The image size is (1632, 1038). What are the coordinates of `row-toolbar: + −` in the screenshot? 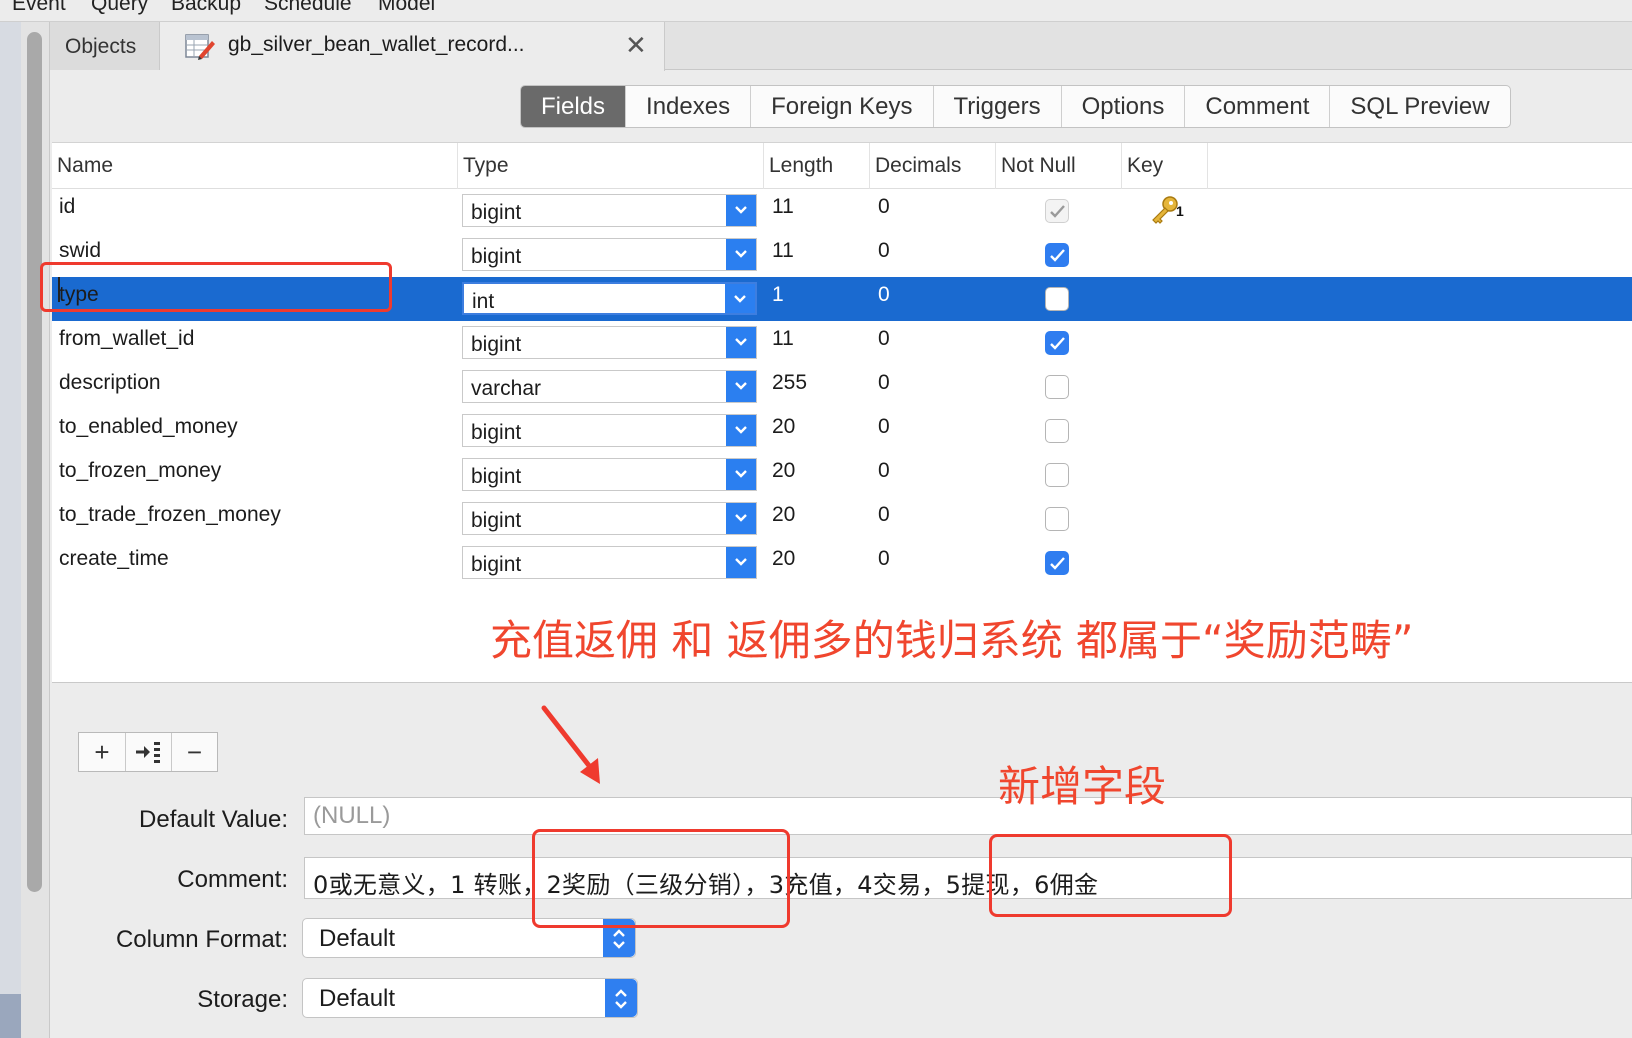 It's located at (148, 752).